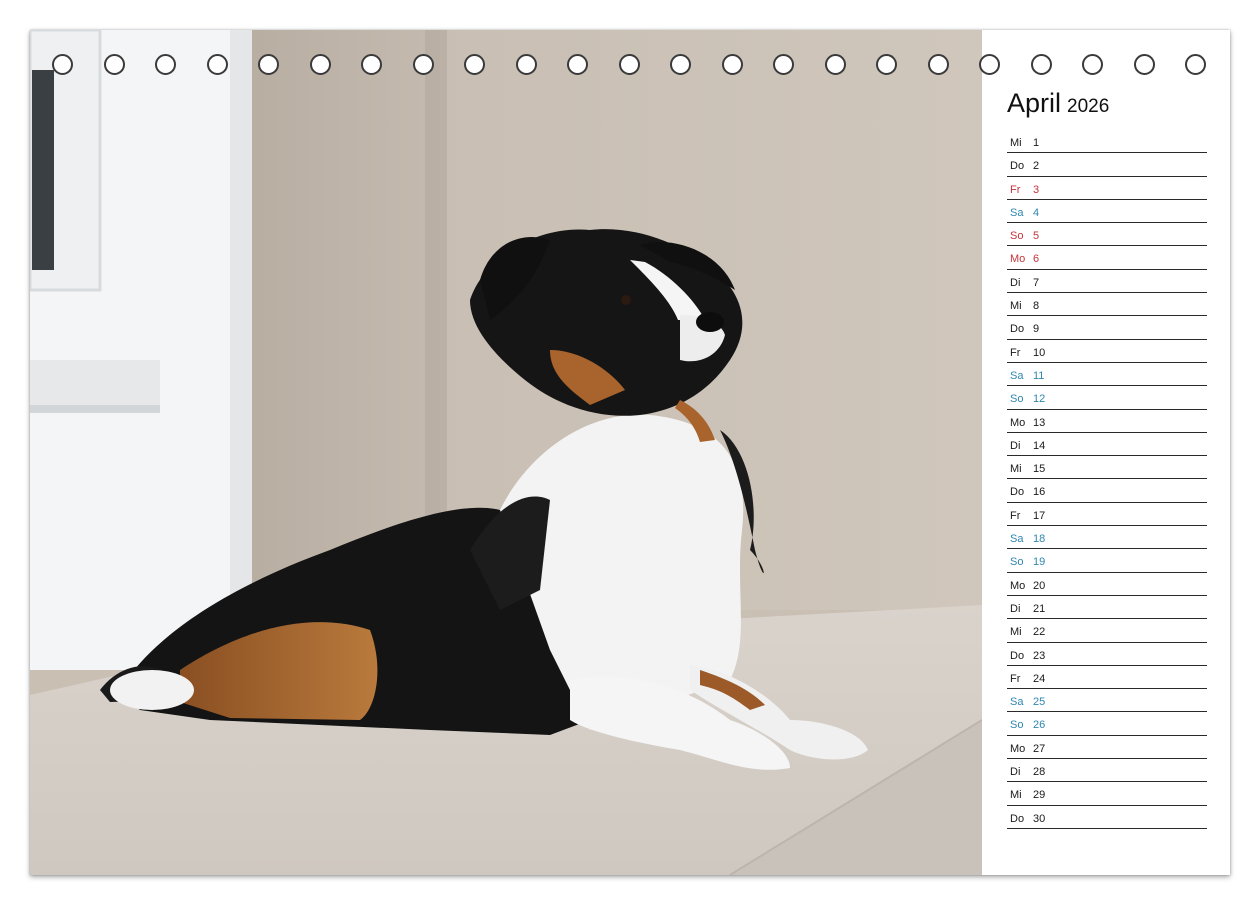  Describe the element at coordinates (1107, 584) in the screenshot. I see `day-row: Mo 20` at that location.